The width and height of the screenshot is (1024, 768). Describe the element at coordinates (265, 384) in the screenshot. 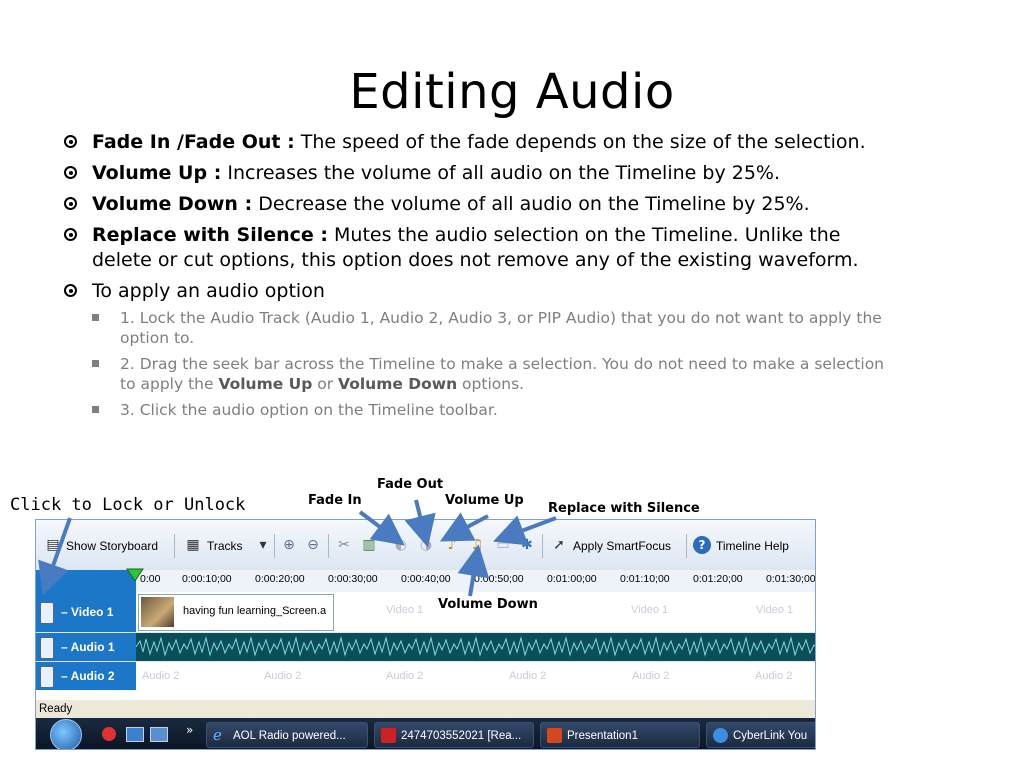

I see `step-emphasis: Volume Up` at that location.